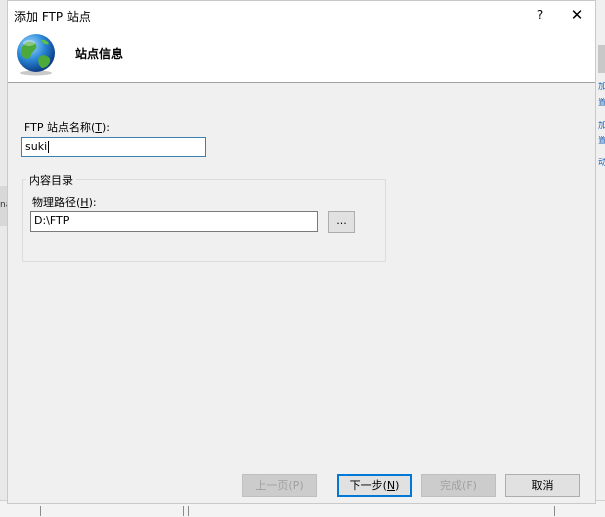 Image resolution: width=605 pixels, height=517 pixels. What do you see at coordinates (279, 485) in the screenshot?
I see `prev-button: 上一页(P)` at bounding box center [279, 485].